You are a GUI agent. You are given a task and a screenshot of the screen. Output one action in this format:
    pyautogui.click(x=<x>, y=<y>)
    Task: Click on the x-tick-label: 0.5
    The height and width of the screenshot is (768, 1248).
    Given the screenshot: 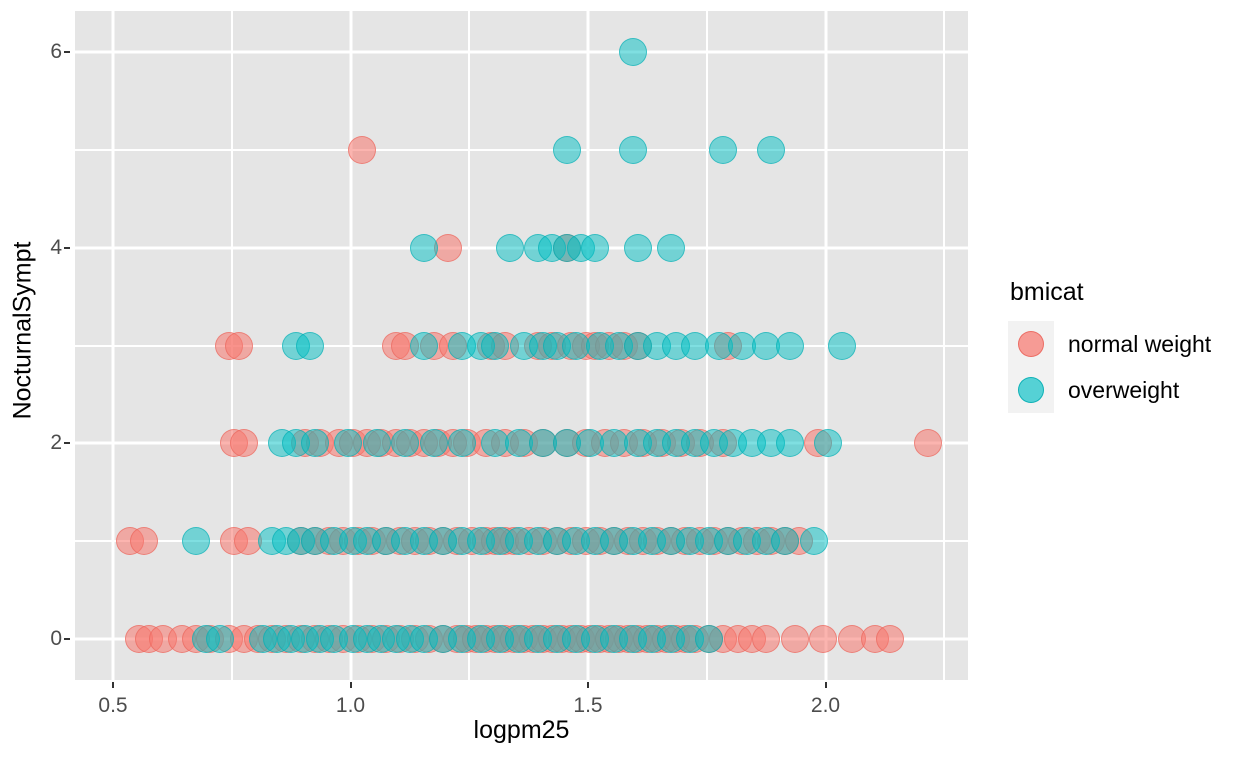 What is the action you would take?
    pyautogui.click(x=113, y=705)
    